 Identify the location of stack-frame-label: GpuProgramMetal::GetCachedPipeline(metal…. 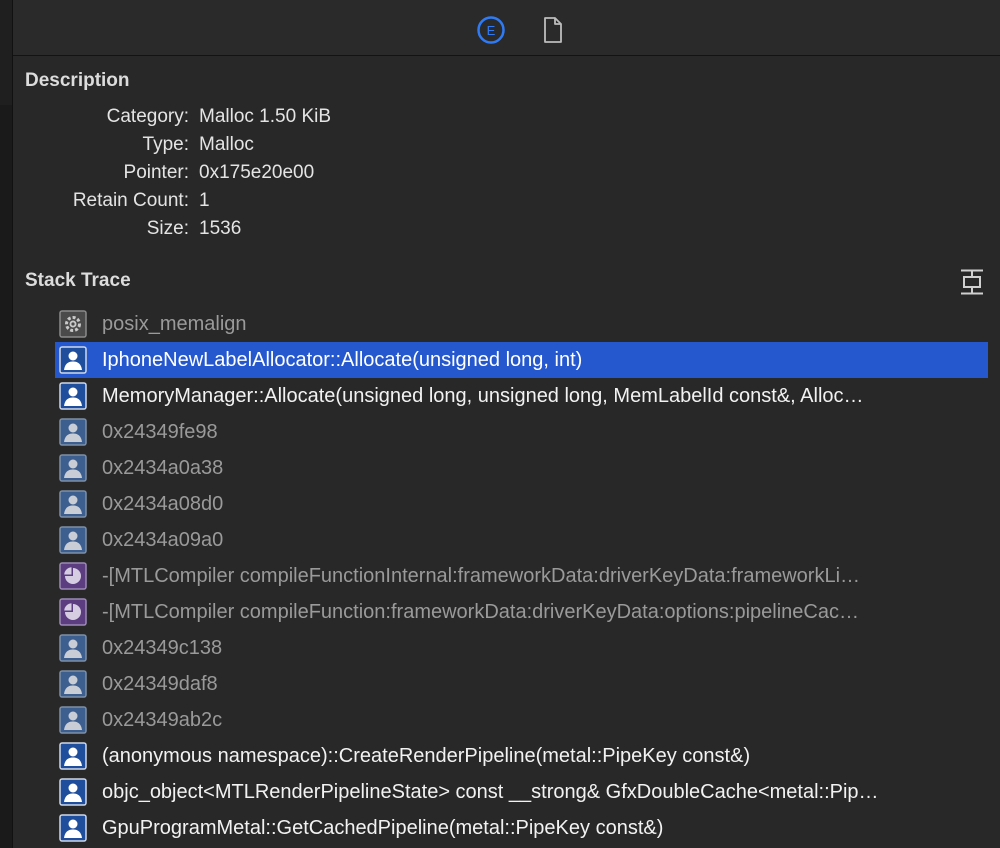
(383, 827).